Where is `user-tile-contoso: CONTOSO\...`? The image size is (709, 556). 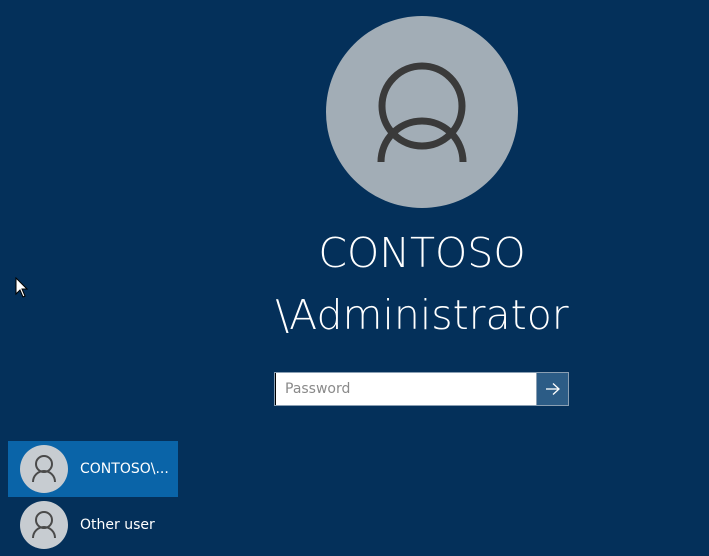 user-tile-contoso: CONTOSO\... is located at coordinates (93, 469).